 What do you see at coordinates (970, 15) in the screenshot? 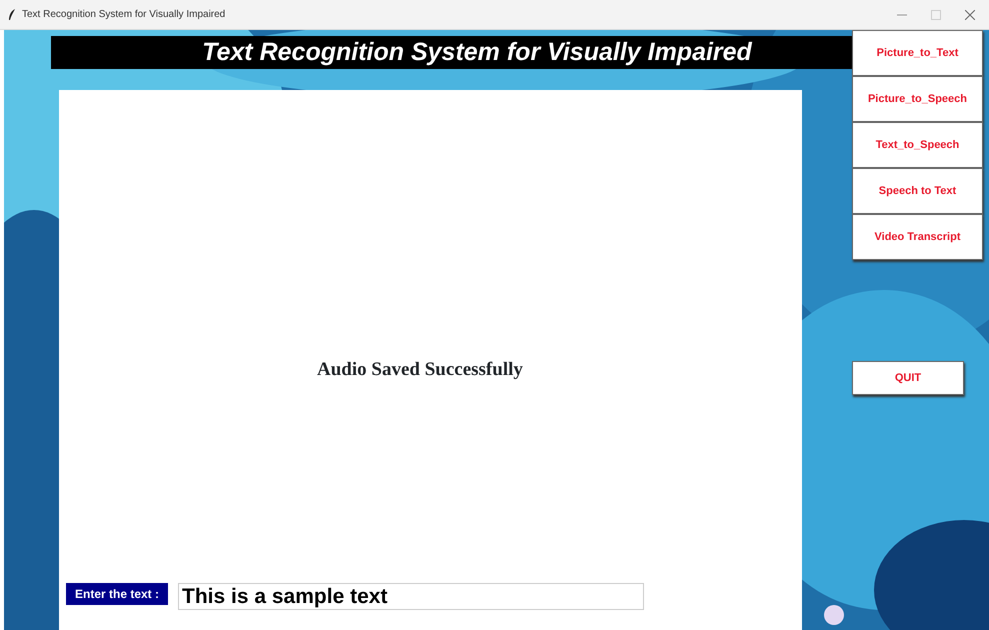
I see `close-icon` at bounding box center [970, 15].